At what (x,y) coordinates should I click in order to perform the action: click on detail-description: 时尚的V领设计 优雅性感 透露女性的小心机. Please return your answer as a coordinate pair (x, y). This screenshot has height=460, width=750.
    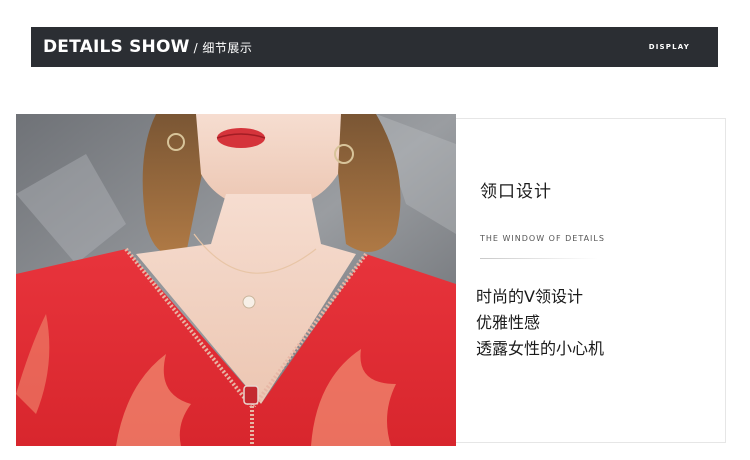
    Looking at the image, I should click on (540, 323).